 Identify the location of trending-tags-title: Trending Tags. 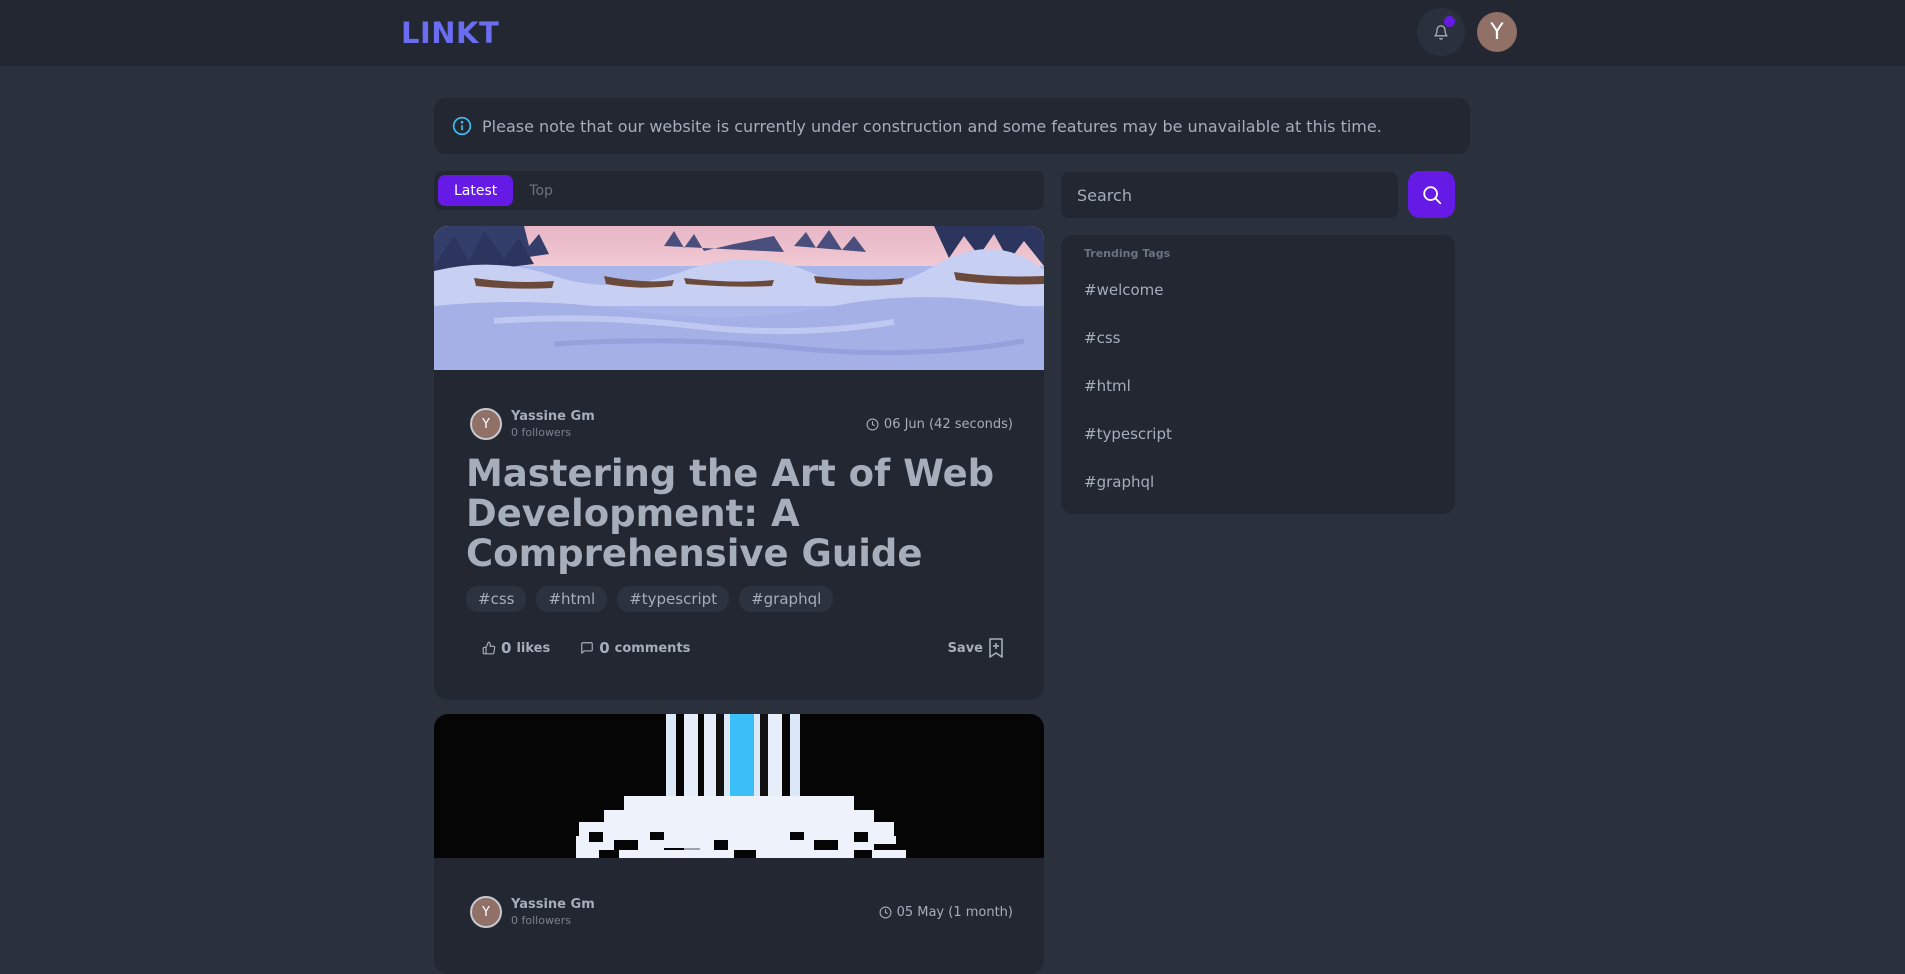
(1127, 253).